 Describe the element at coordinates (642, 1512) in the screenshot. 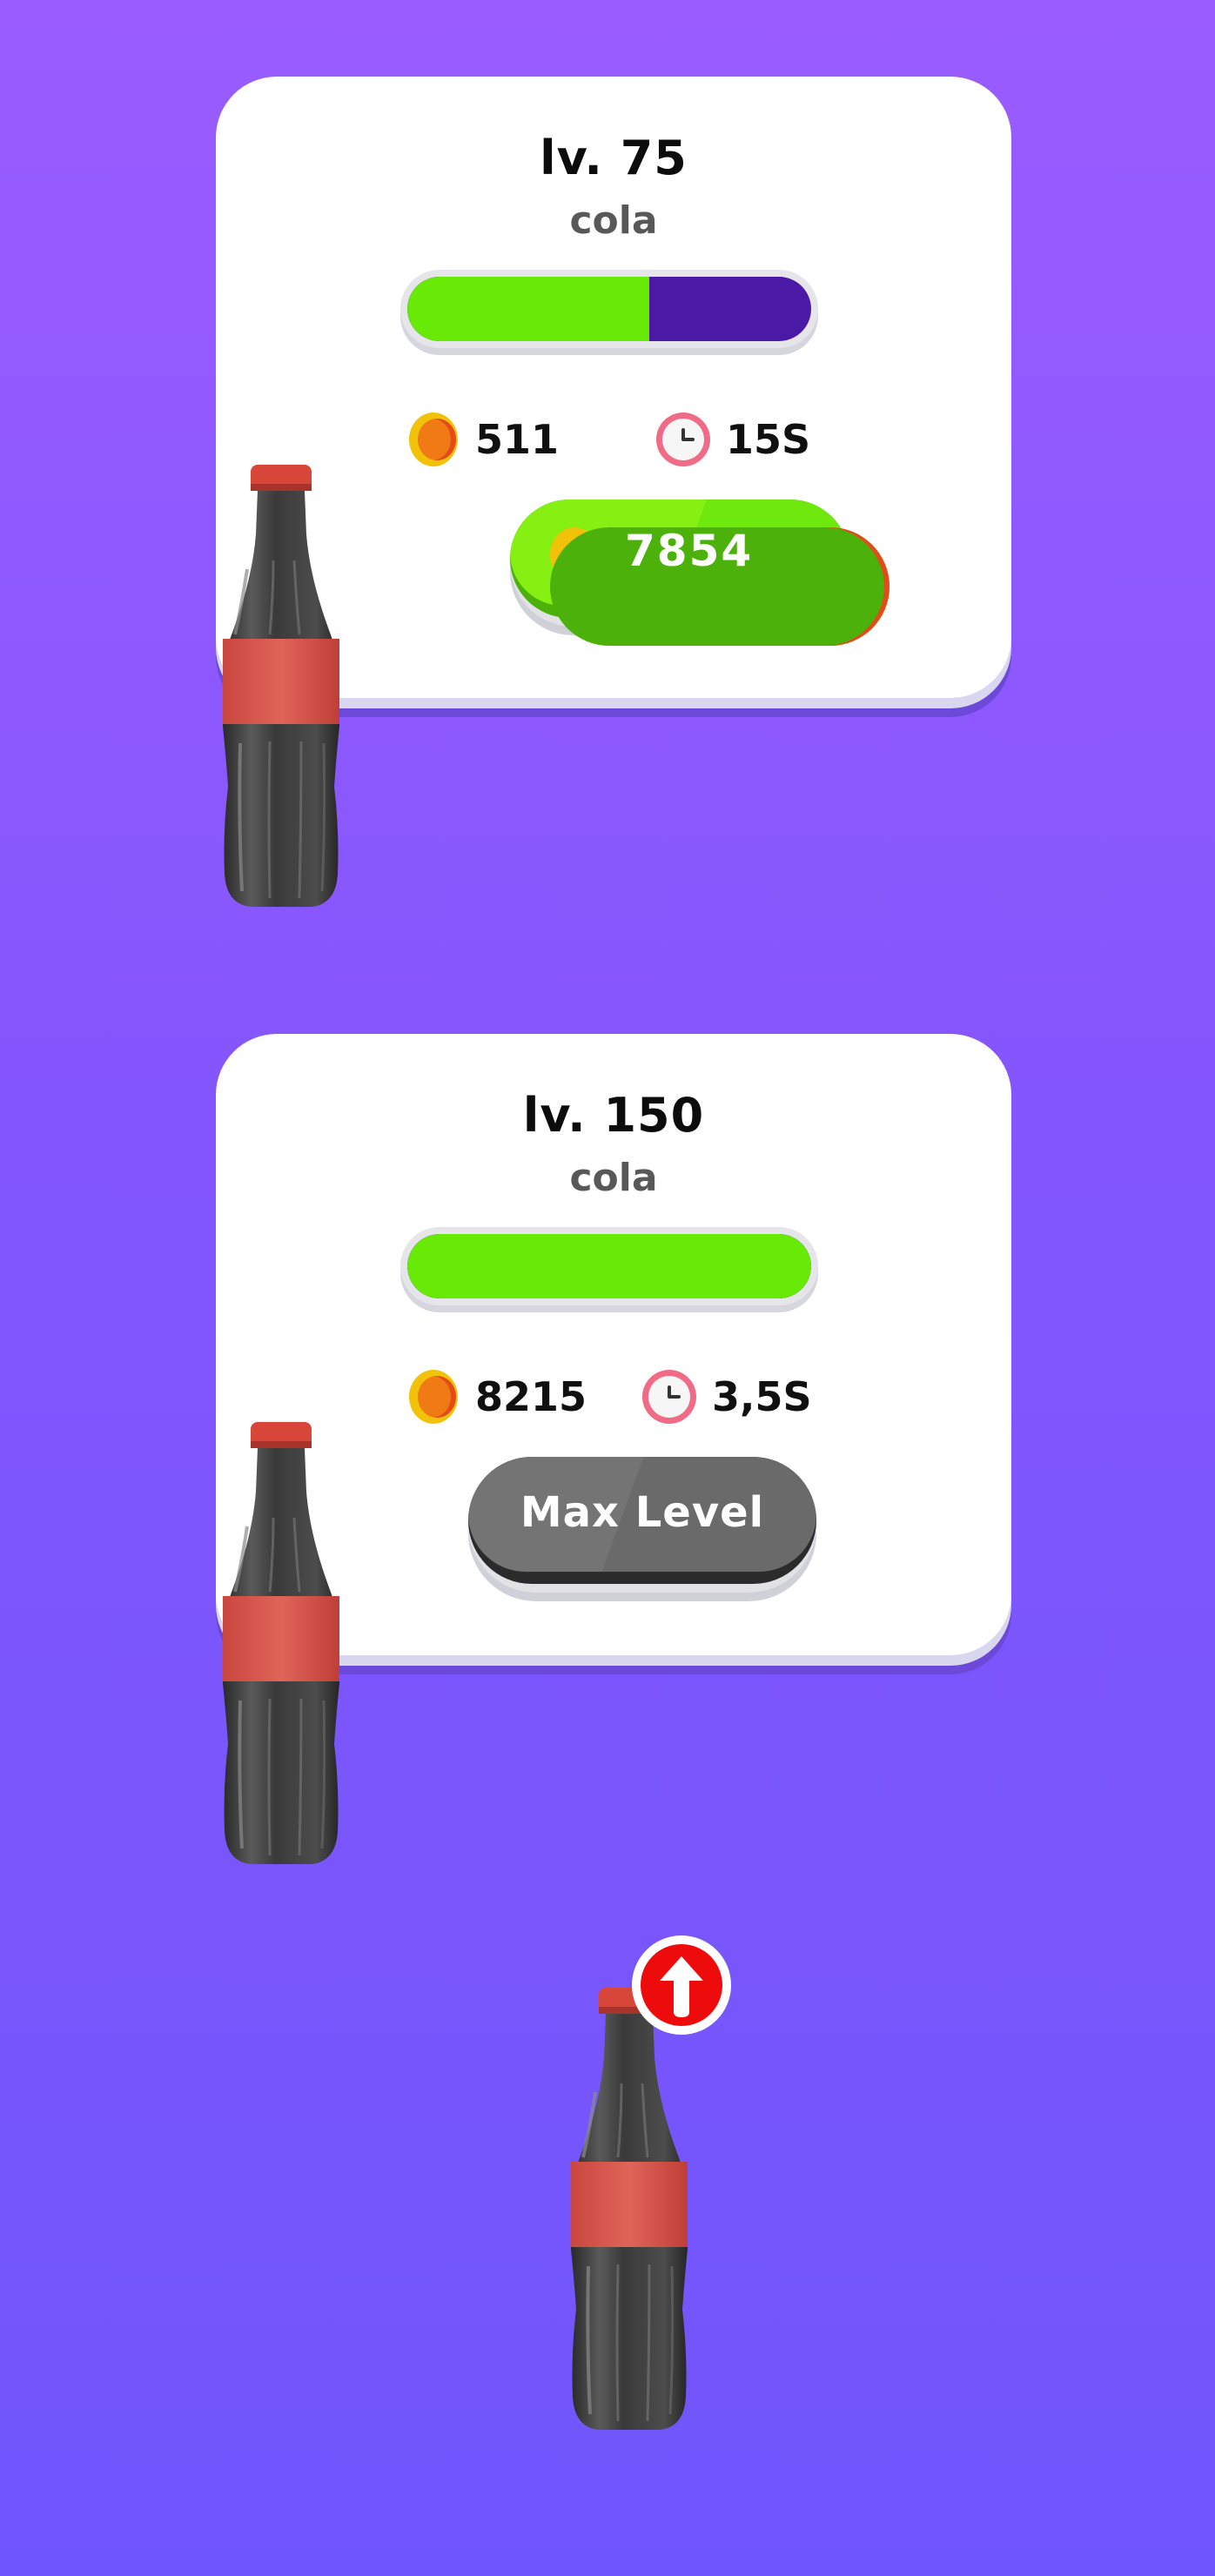

I see `max-level-label: Max Level` at that location.